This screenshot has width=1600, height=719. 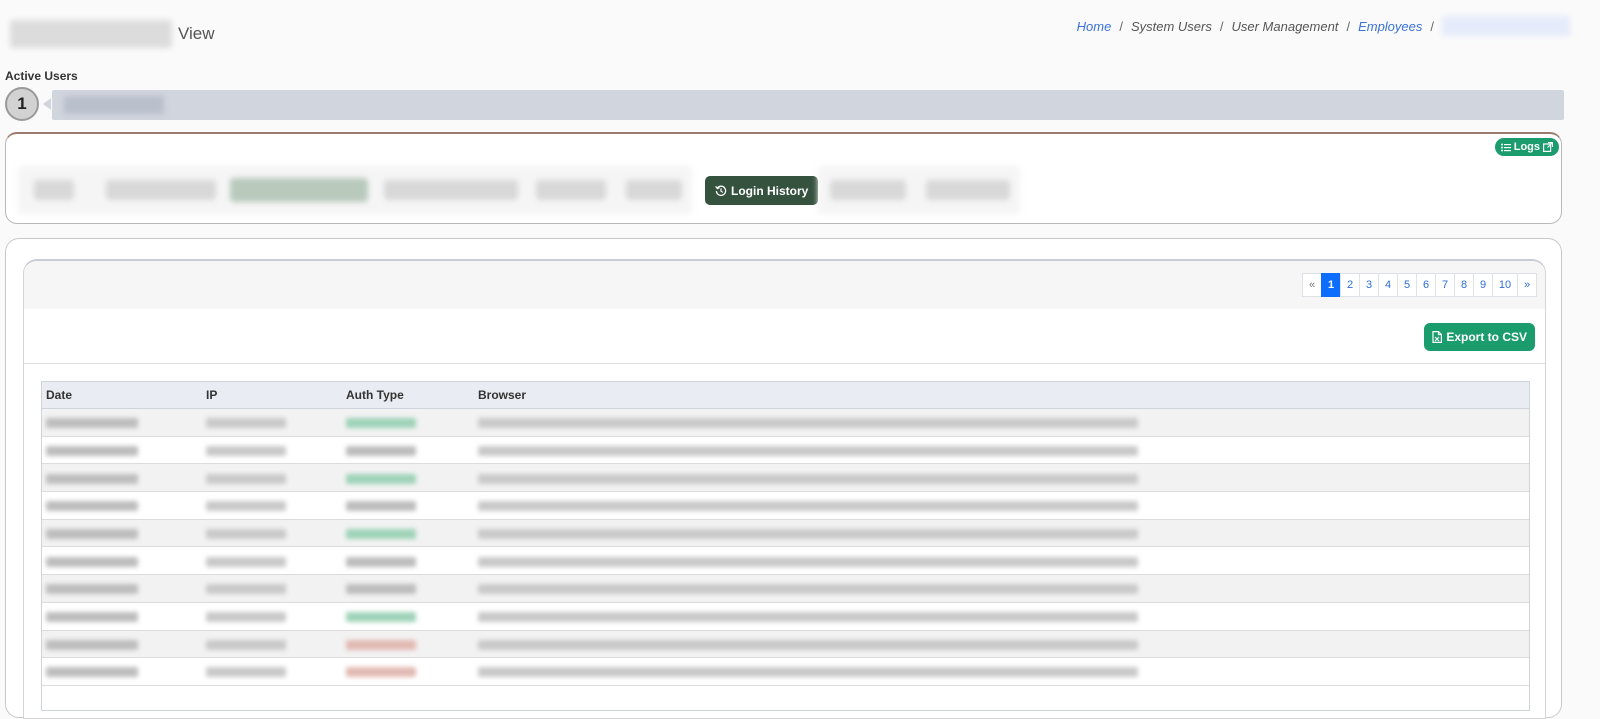 What do you see at coordinates (122, 395) in the screenshot?
I see `column-header-date: Date` at bounding box center [122, 395].